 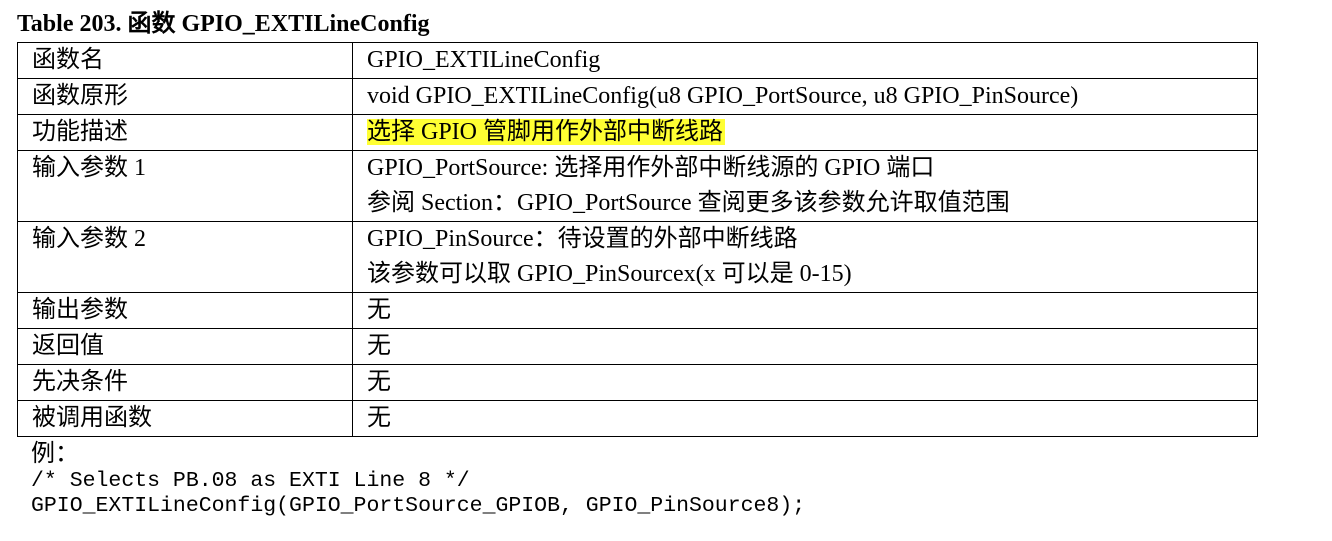 I want to click on table-row: 被调用函数 无, so click(x=637, y=418).